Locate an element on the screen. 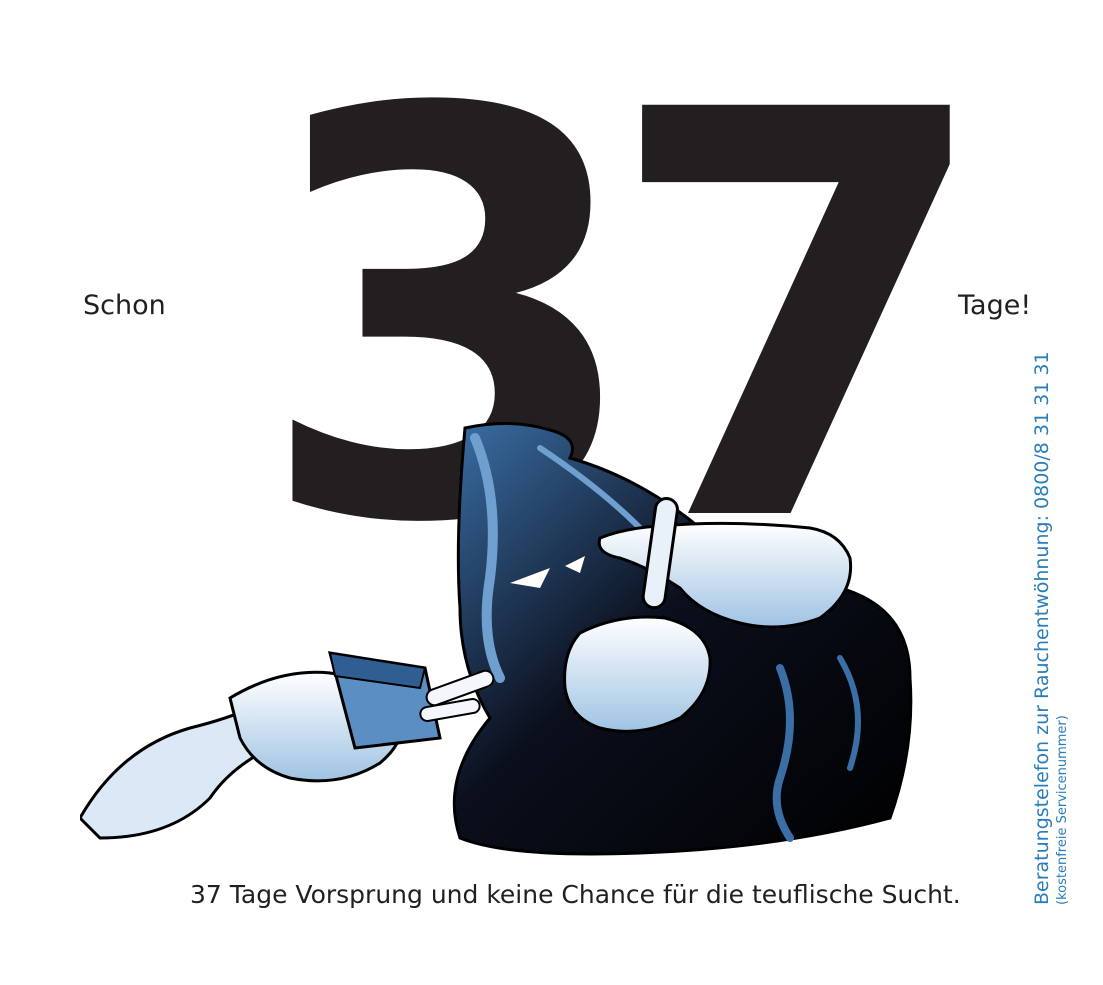 The image size is (1103, 985). headline-prefix: Schon is located at coordinates (124, 305).